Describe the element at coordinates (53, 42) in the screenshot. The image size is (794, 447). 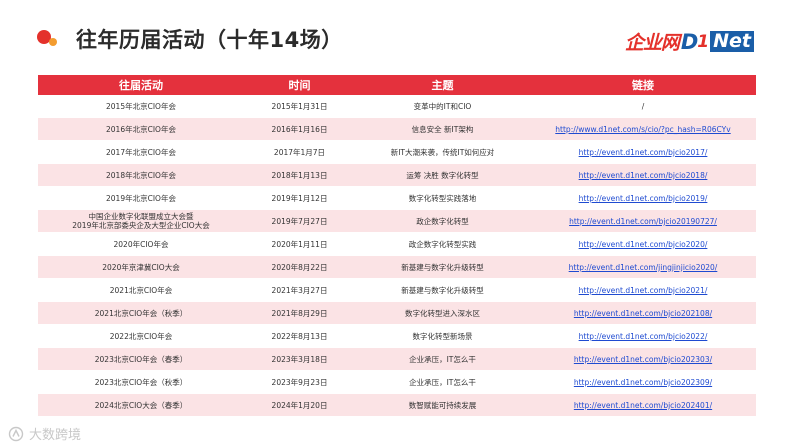
I see `title-decoration-dot-small` at that location.